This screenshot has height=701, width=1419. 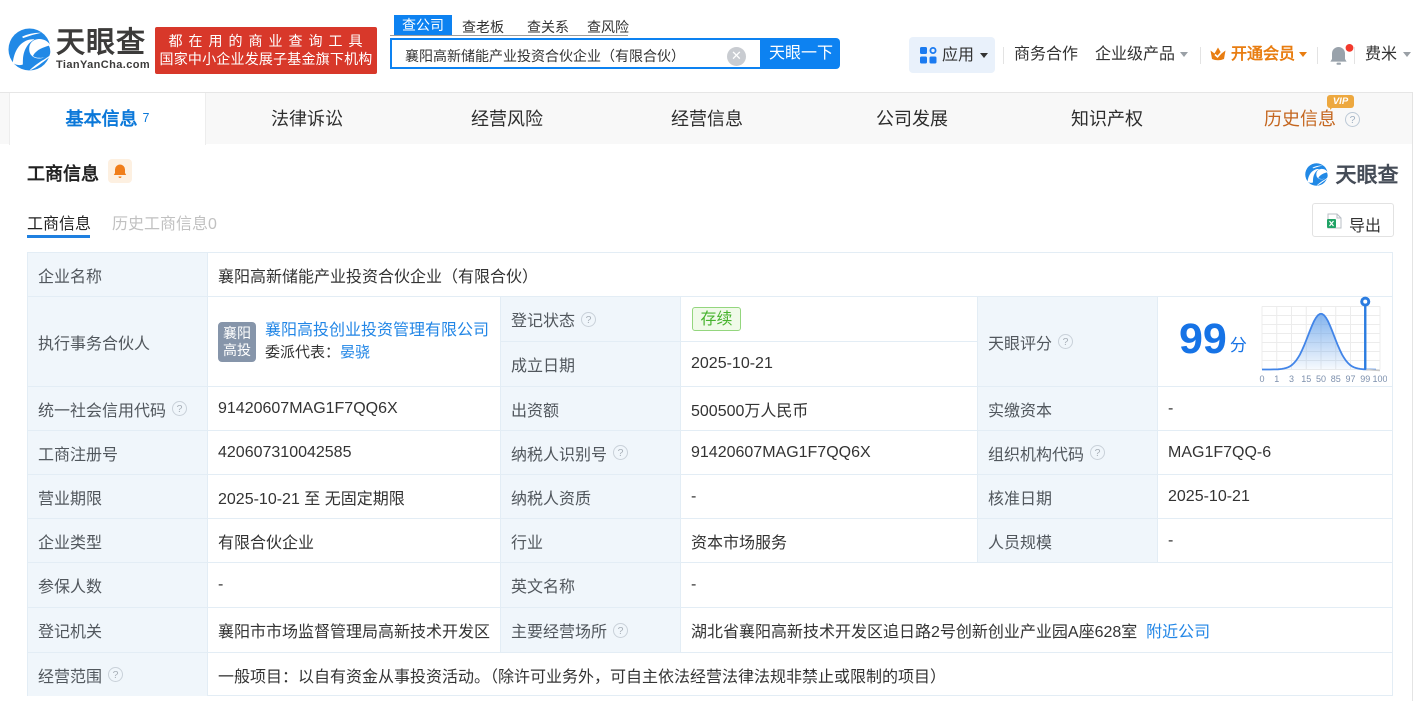 I want to click on svg-text: 99, so click(x=1365, y=378).